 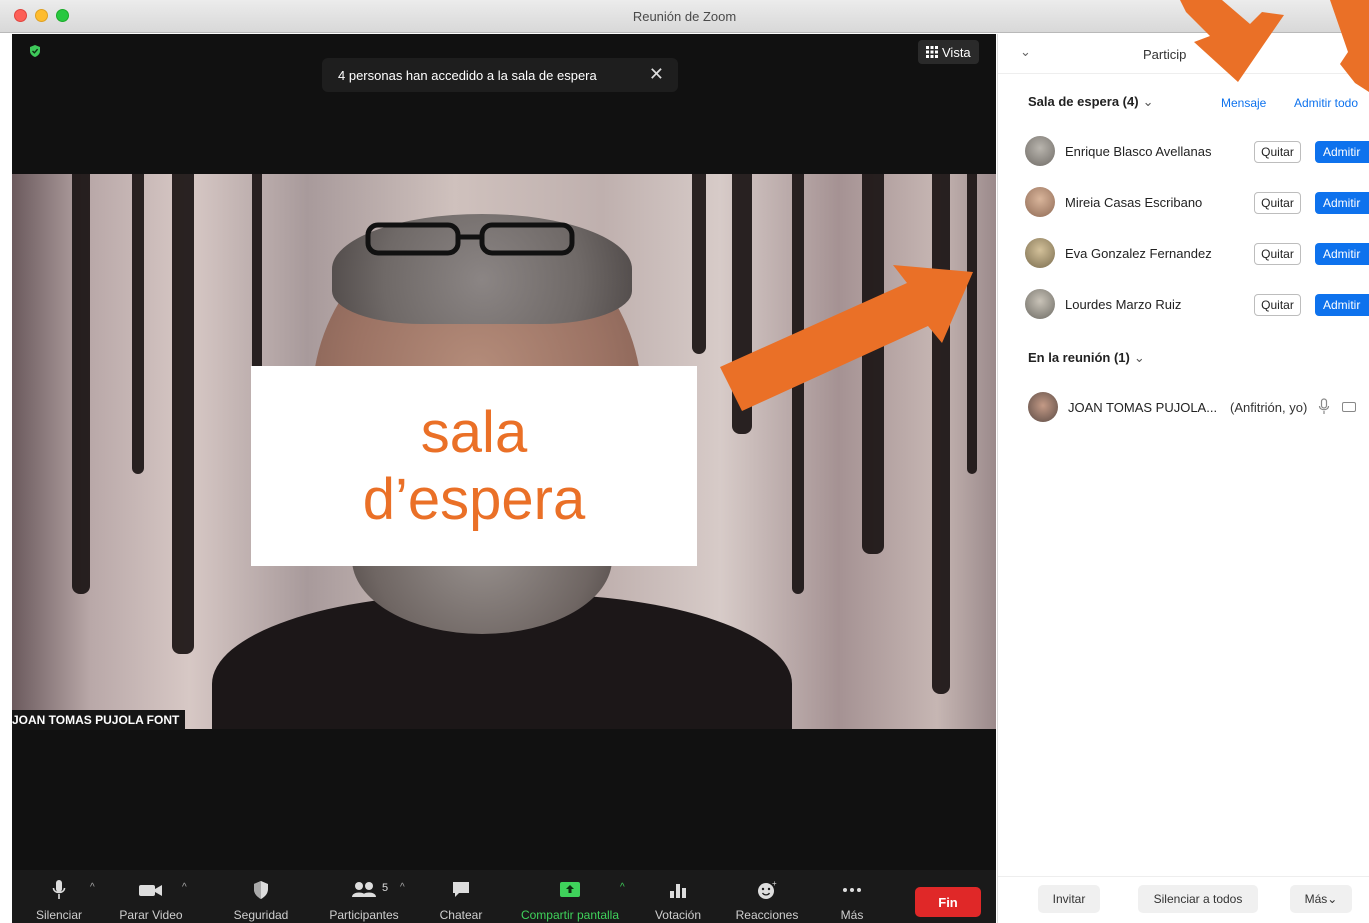 I want to click on chat-icon, so click(x=461, y=889).